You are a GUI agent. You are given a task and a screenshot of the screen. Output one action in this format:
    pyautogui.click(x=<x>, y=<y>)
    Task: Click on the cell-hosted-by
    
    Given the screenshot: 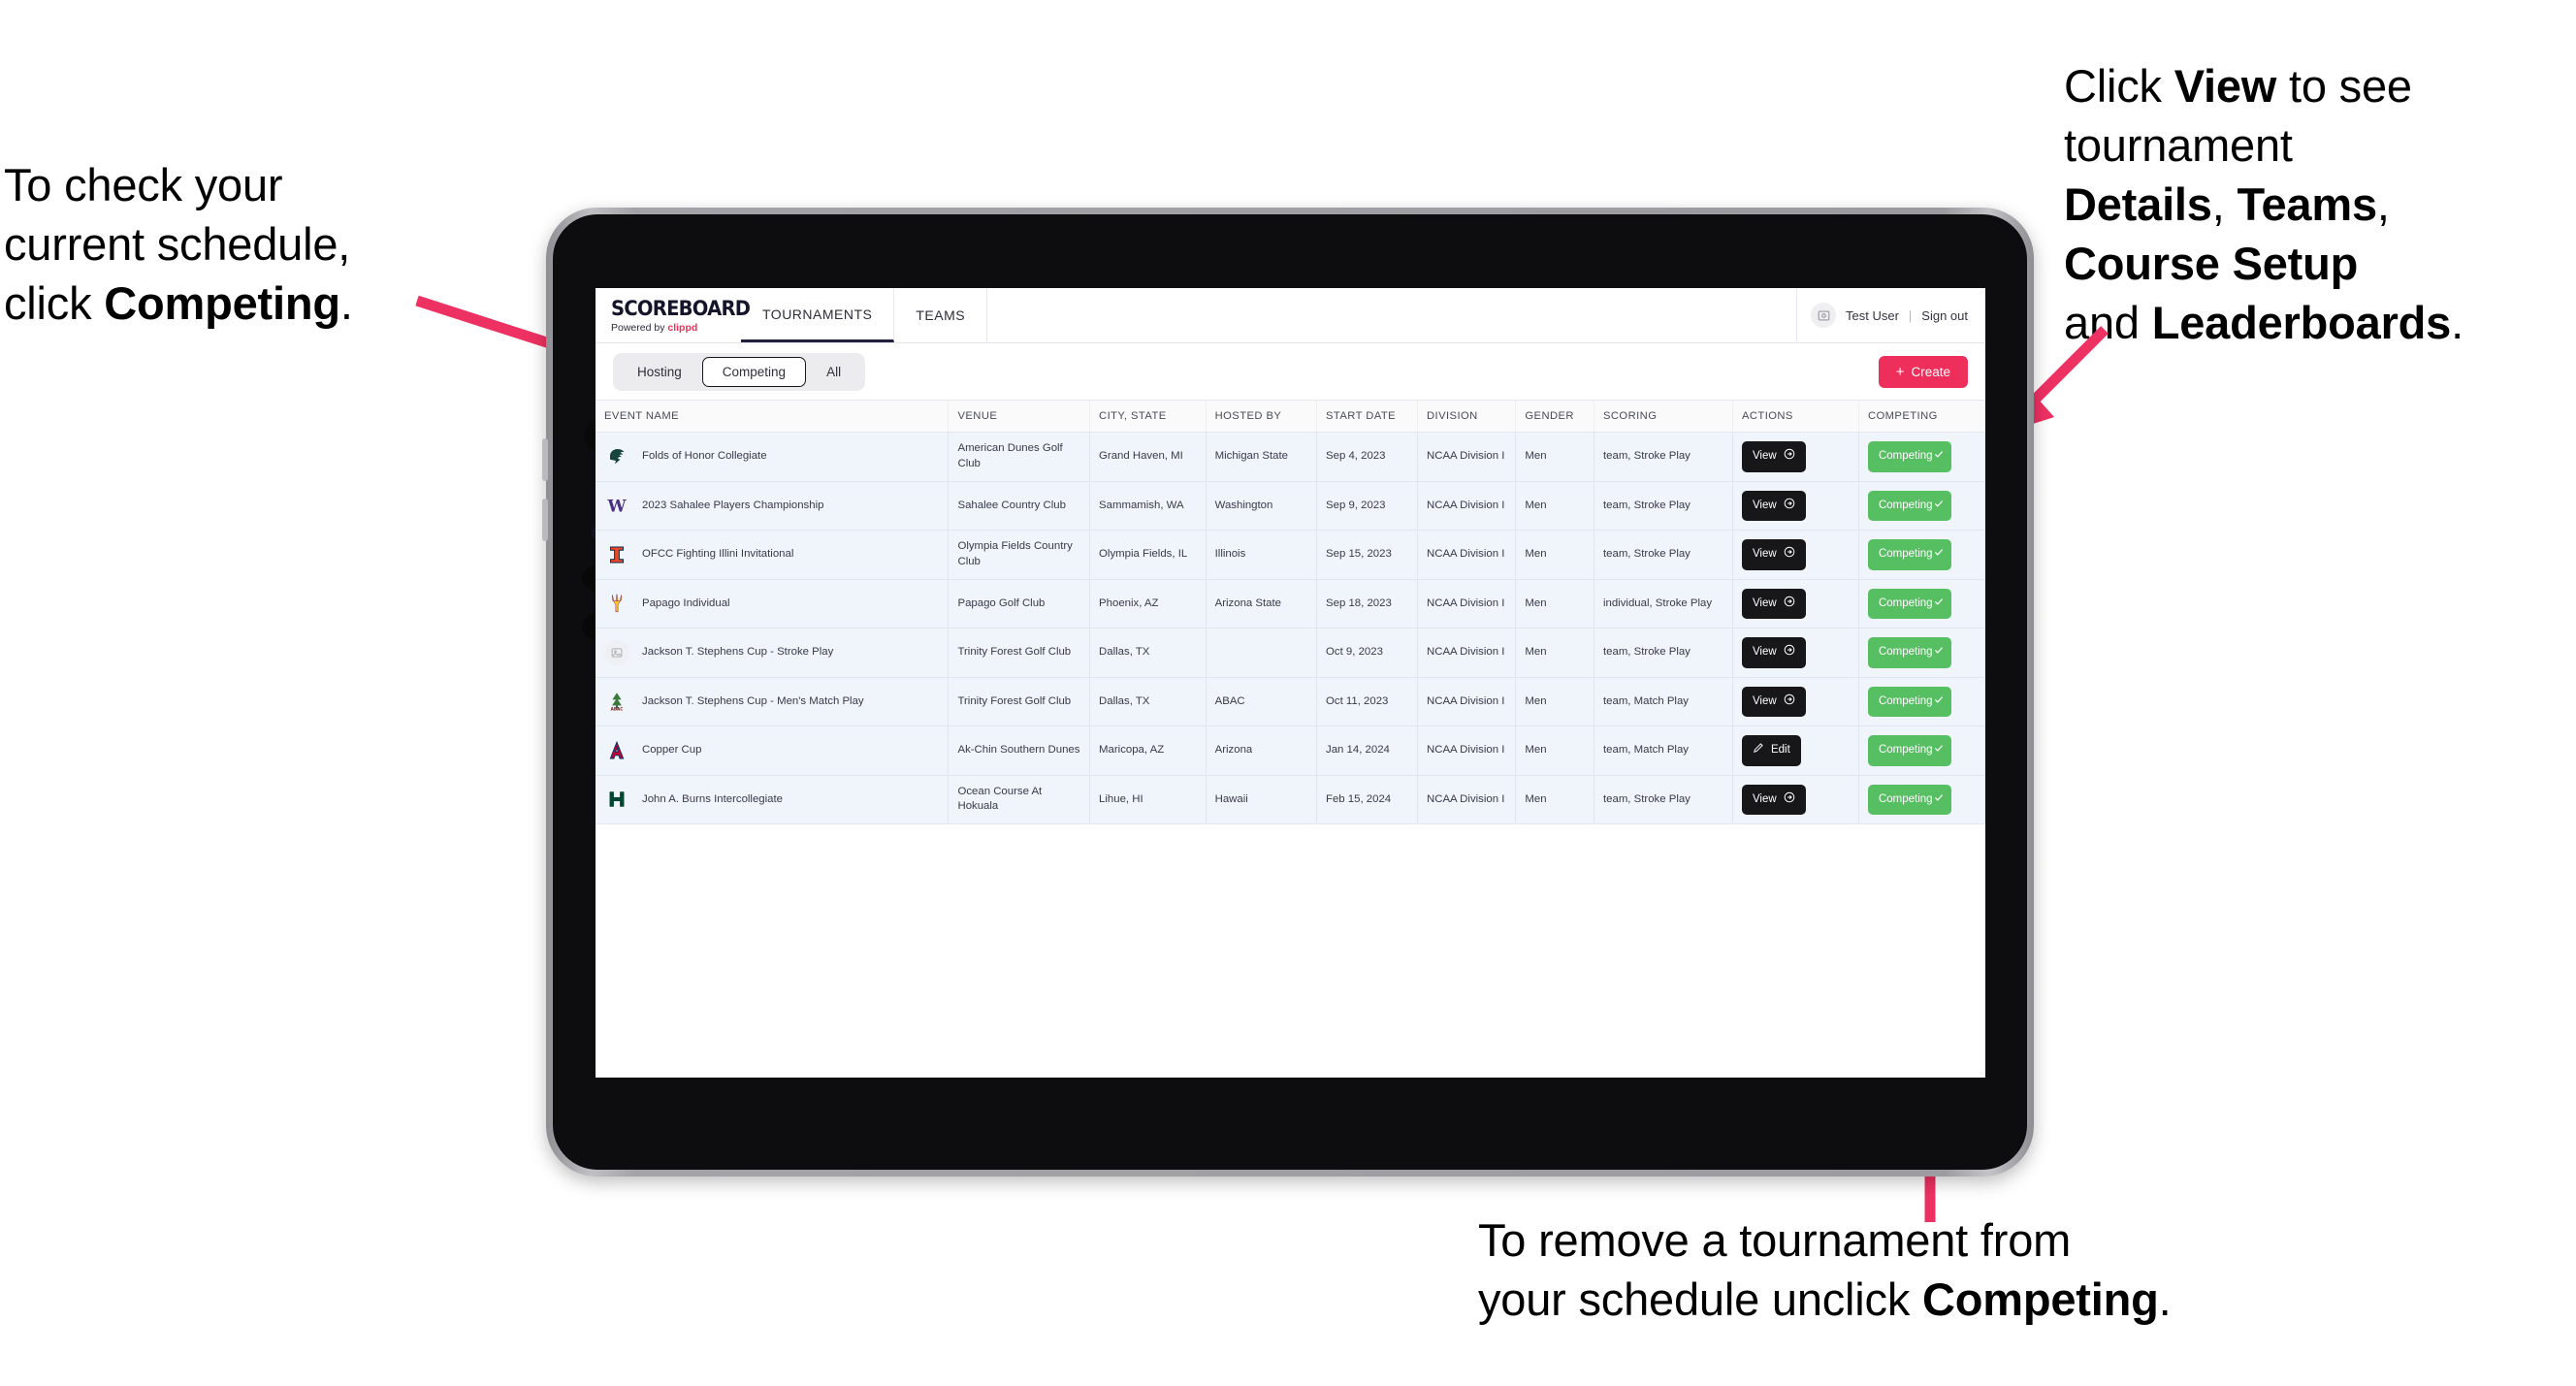 What is the action you would take?
    pyautogui.click(x=1262, y=653)
    